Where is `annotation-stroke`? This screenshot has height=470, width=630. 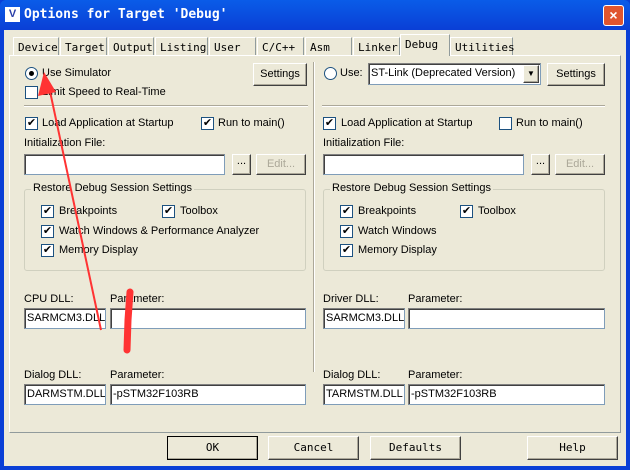
annotation-stroke is located at coordinates (128, 321).